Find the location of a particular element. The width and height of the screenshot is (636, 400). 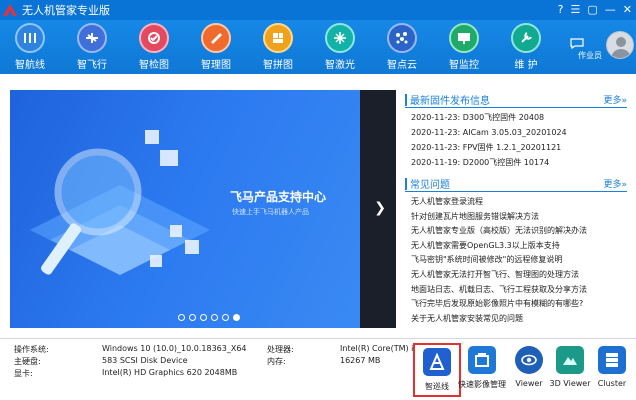

user-area: 作业员 is located at coordinates (606, 44).